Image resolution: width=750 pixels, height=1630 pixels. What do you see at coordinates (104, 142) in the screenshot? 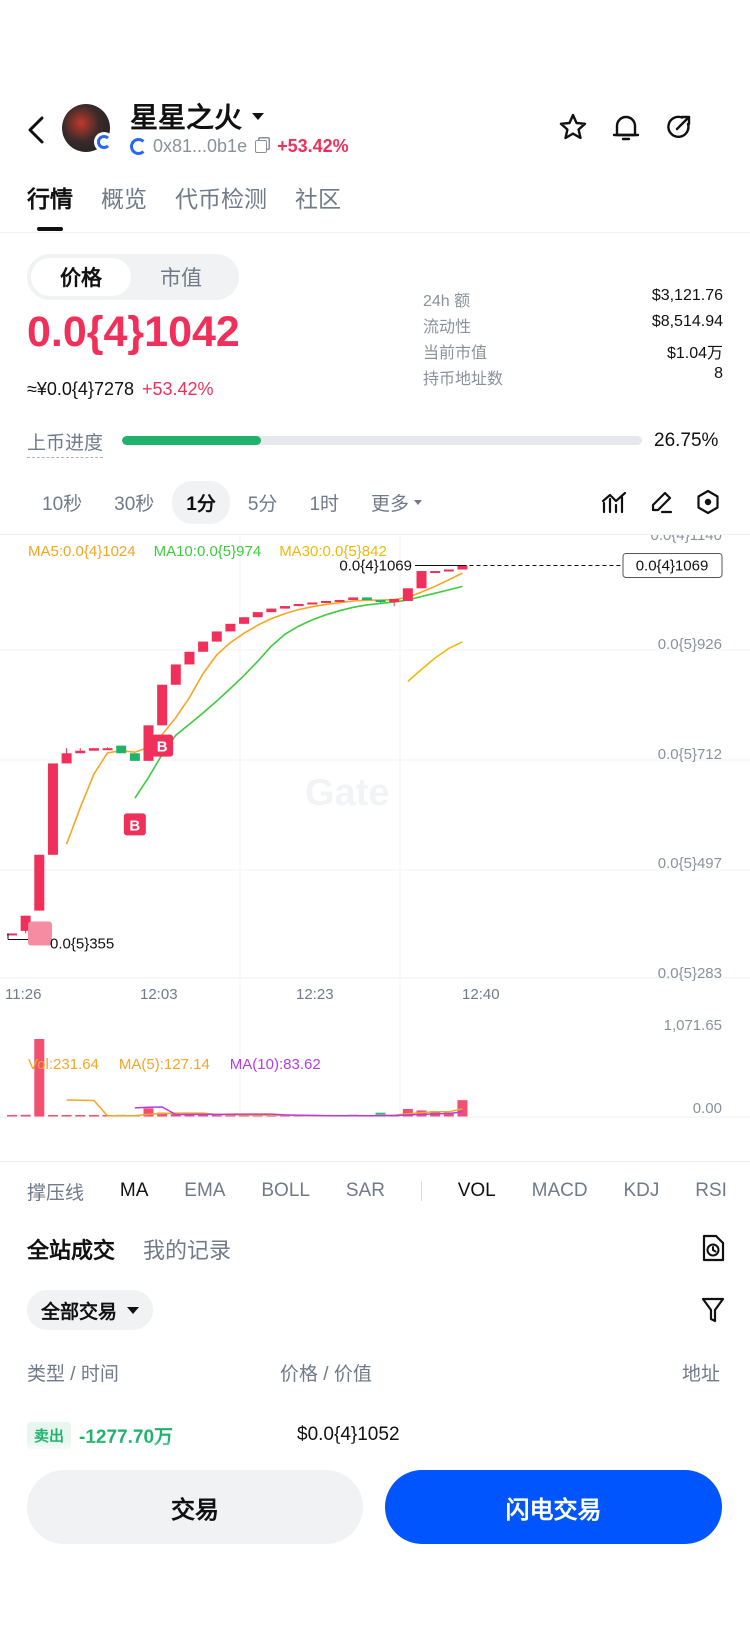
I see `chain-badge-icon` at bounding box center [104, 142].